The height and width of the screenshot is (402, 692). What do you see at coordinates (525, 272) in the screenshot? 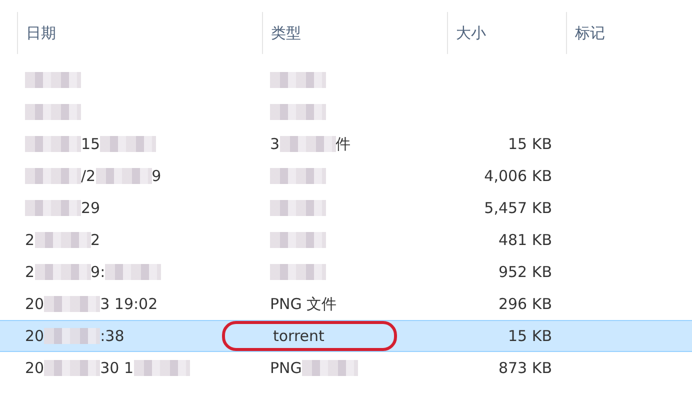
I see `file-size: 952 KB` at bounding box center [525, 272].